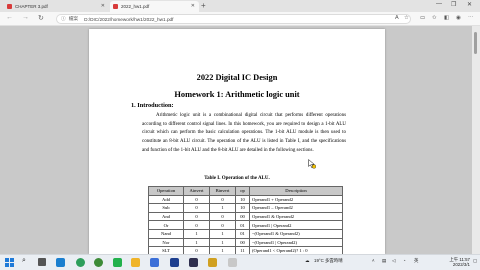 The height and width of the screenshot is (270, 480). What do you see at coordinates (98, 262) in the screenshot?
I see `chrome-icon` at bounding box center [98, 262].